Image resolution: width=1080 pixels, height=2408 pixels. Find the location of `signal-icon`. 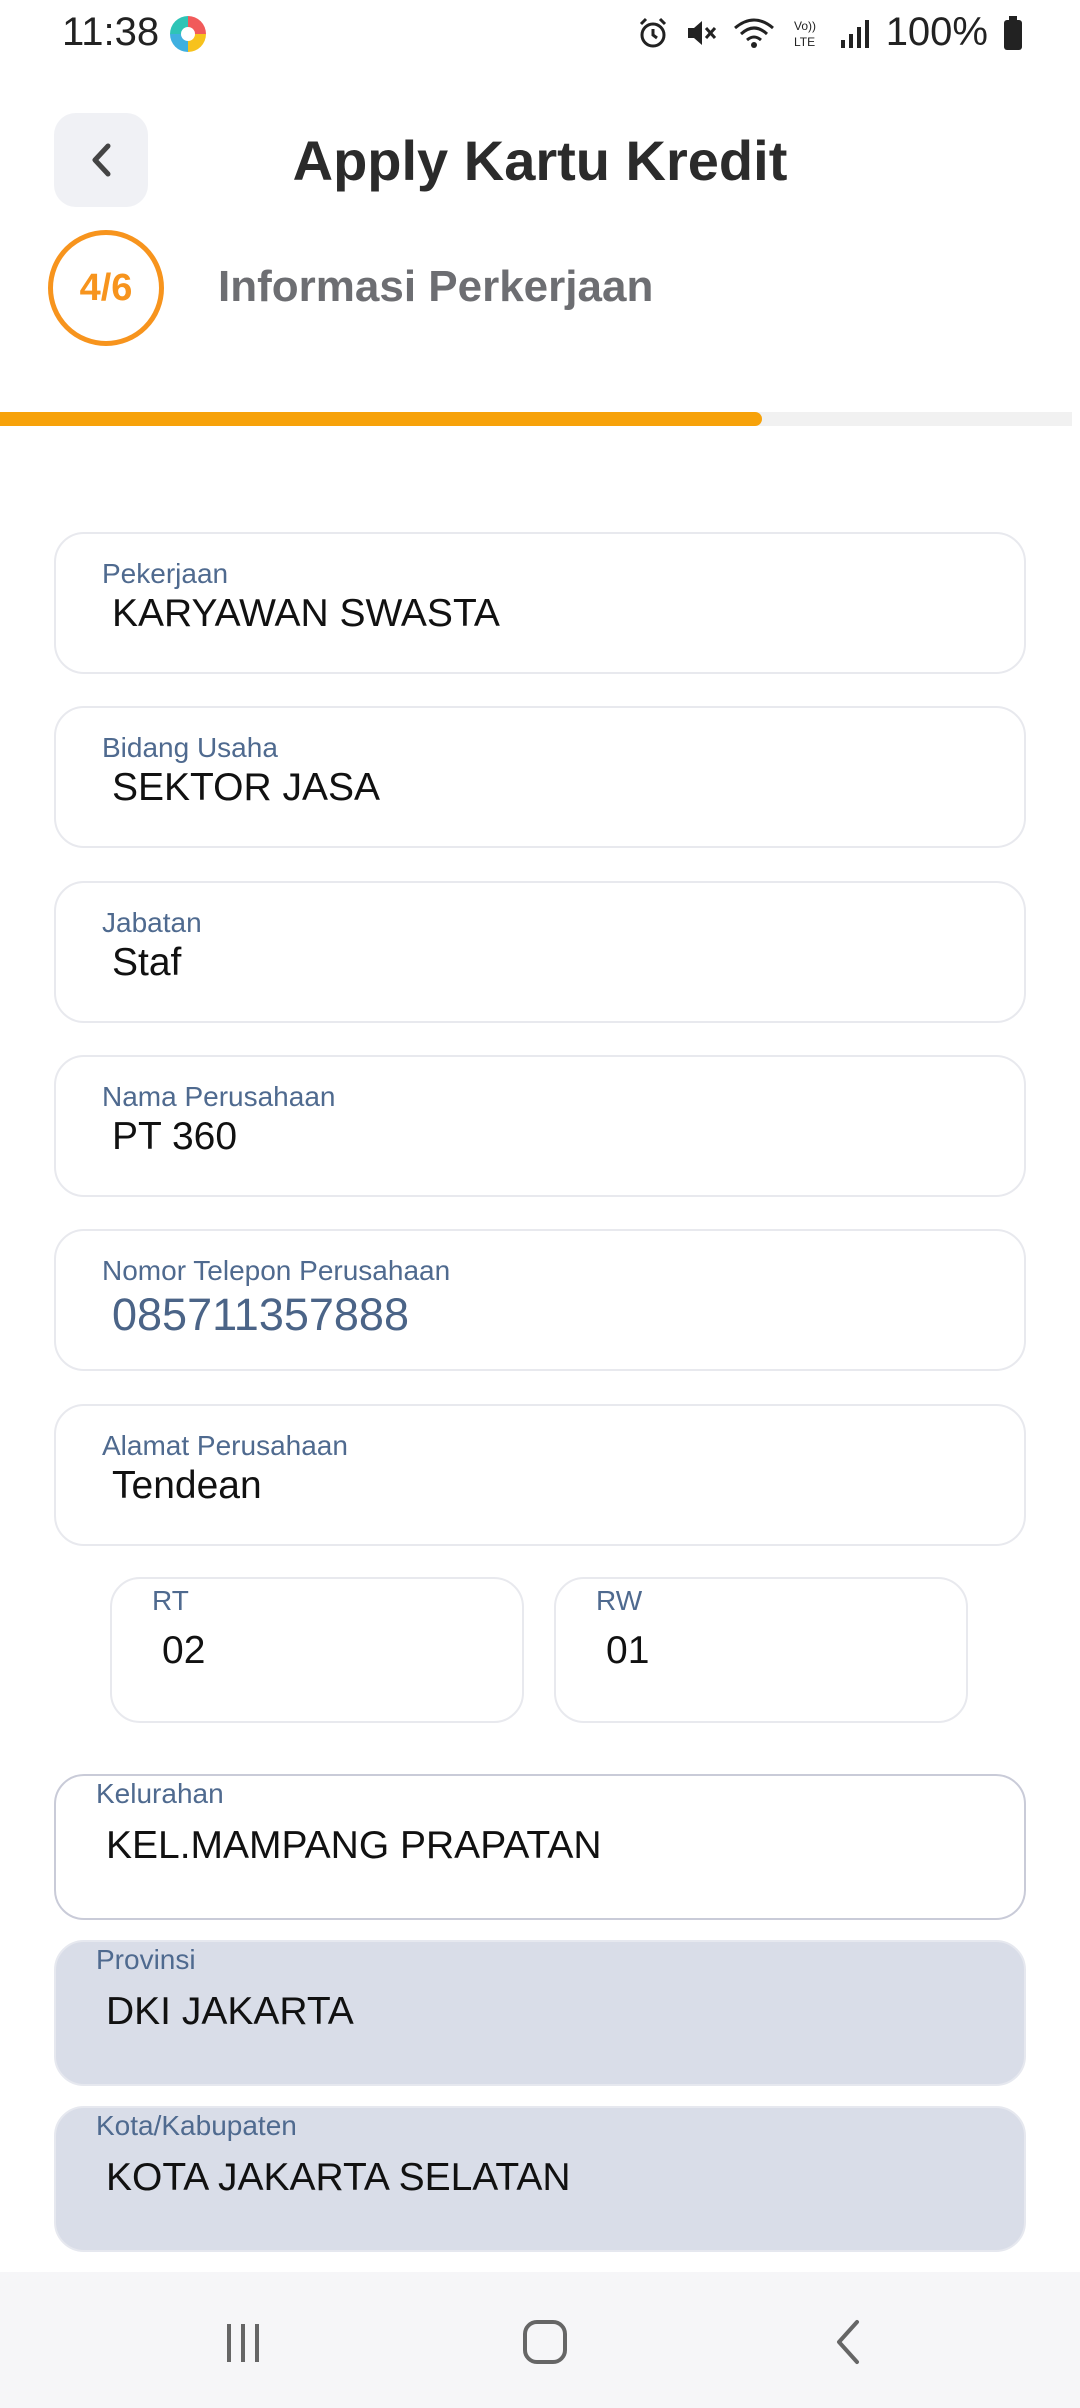

signal-icon is located at coordinates (854, 33).